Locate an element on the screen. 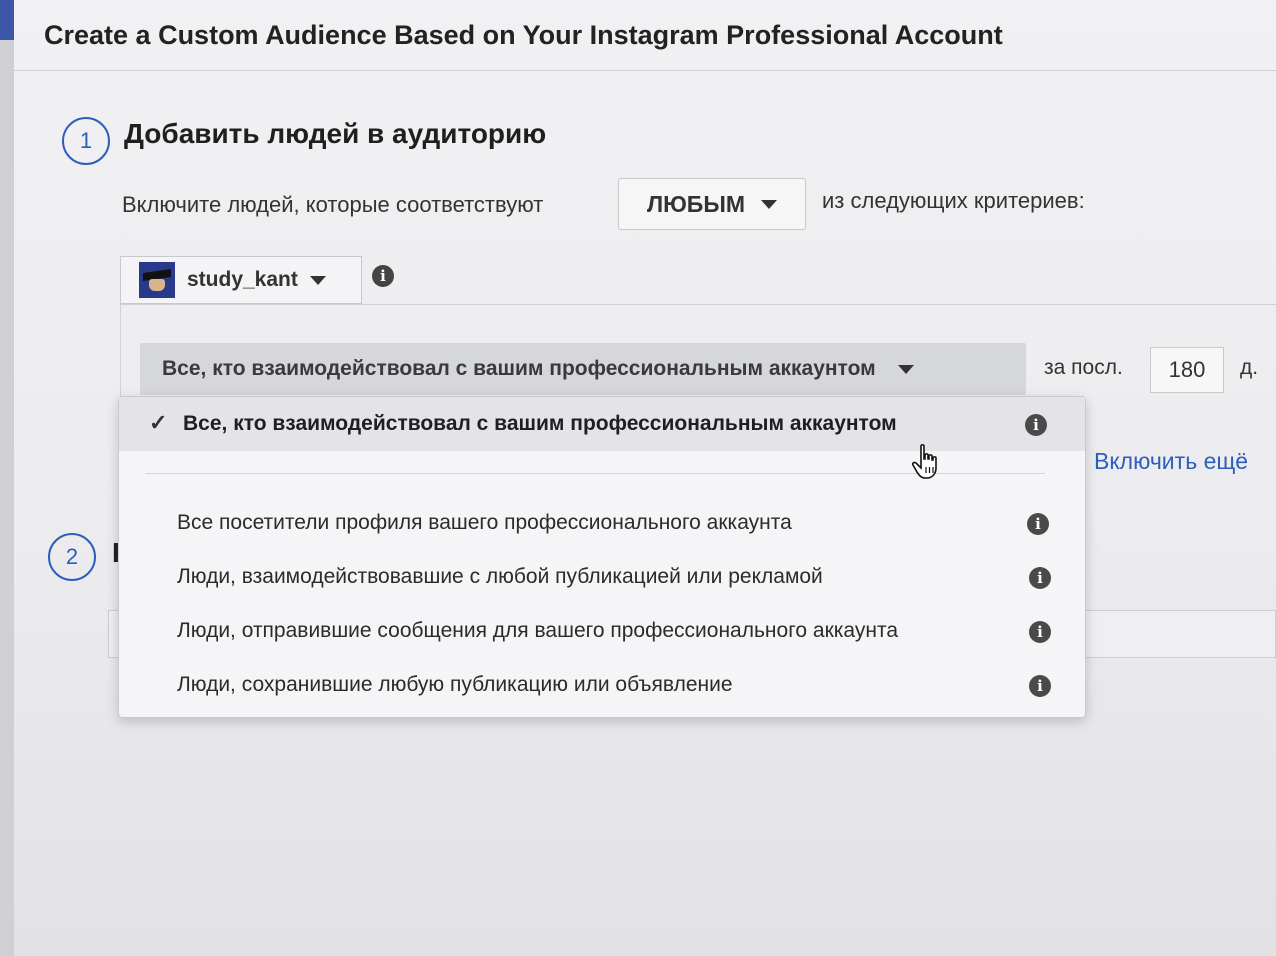 The height and width of the screenshot is (956, 1276). match-type-value: ЛЮБЫМ is located at coordinates (696, 203).